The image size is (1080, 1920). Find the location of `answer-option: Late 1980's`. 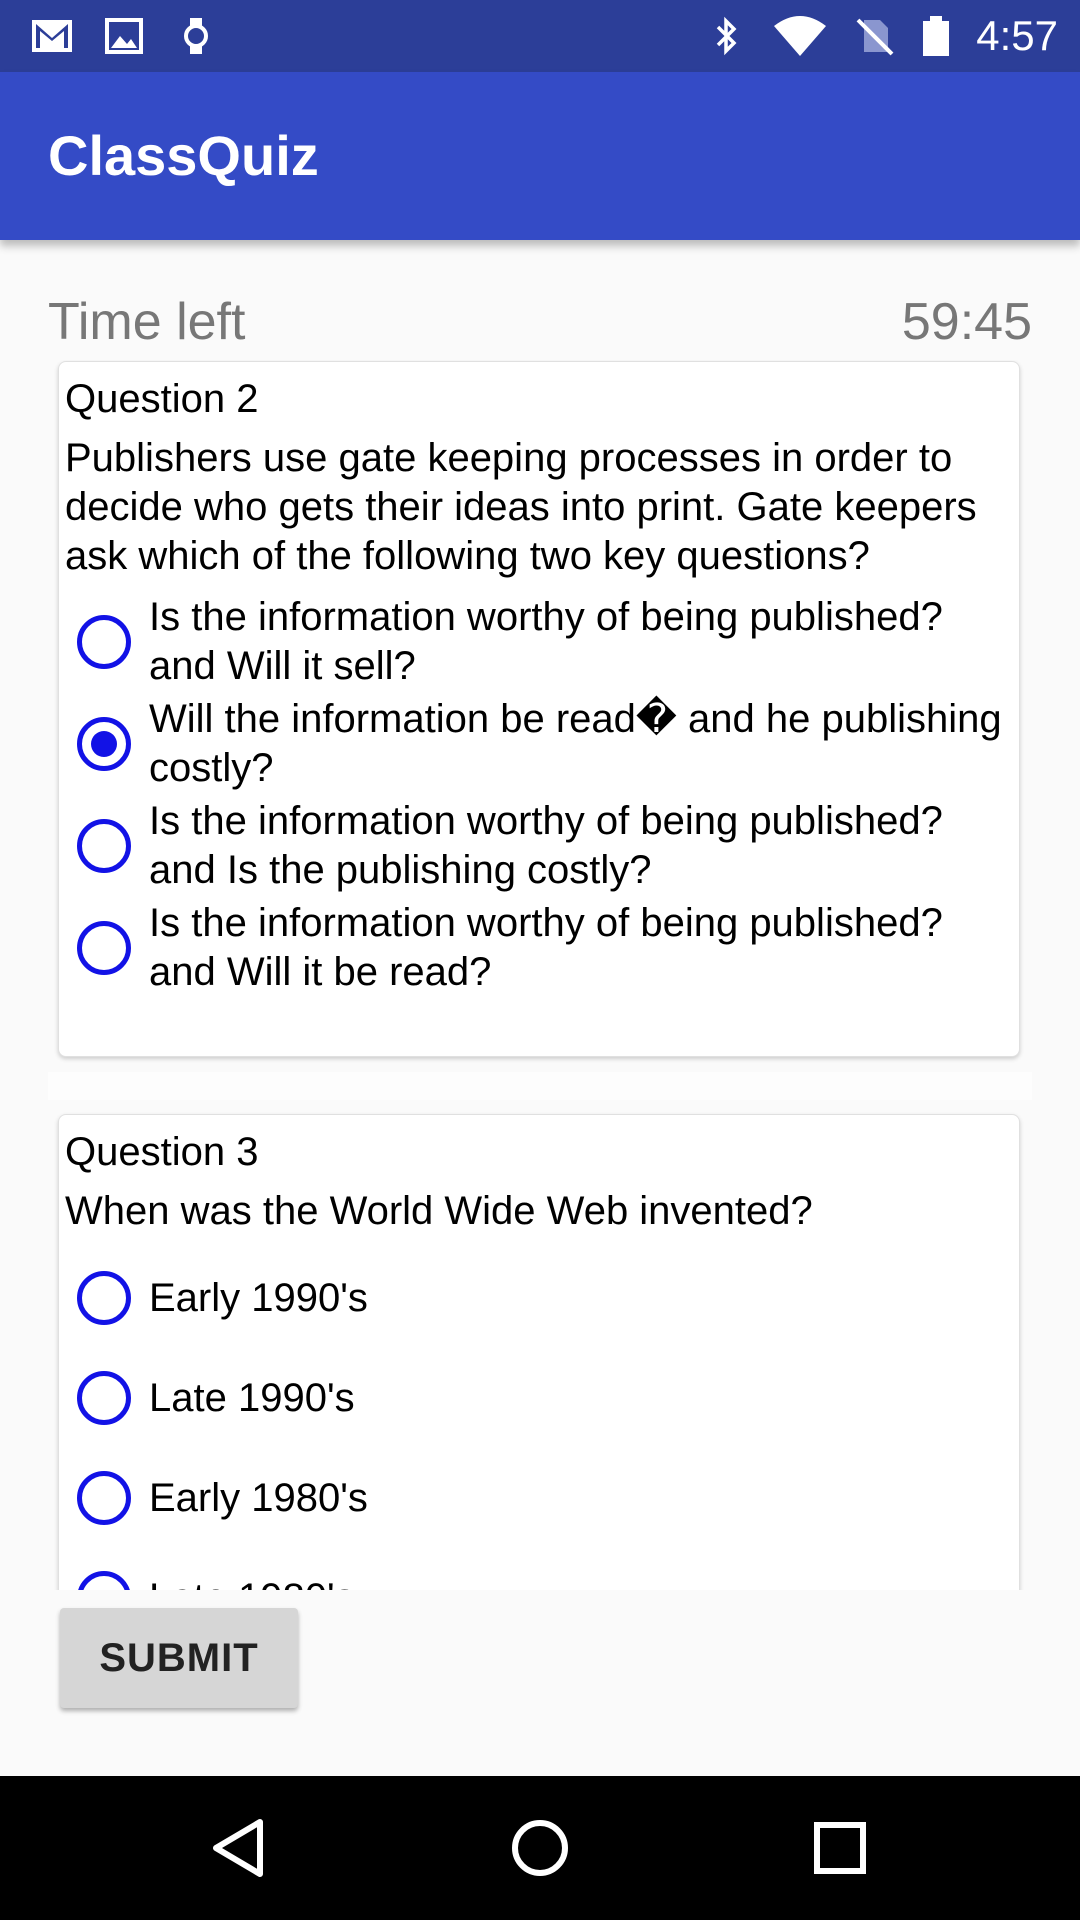

answer-option: Late 1980's is located at coordinates (539, 1569).